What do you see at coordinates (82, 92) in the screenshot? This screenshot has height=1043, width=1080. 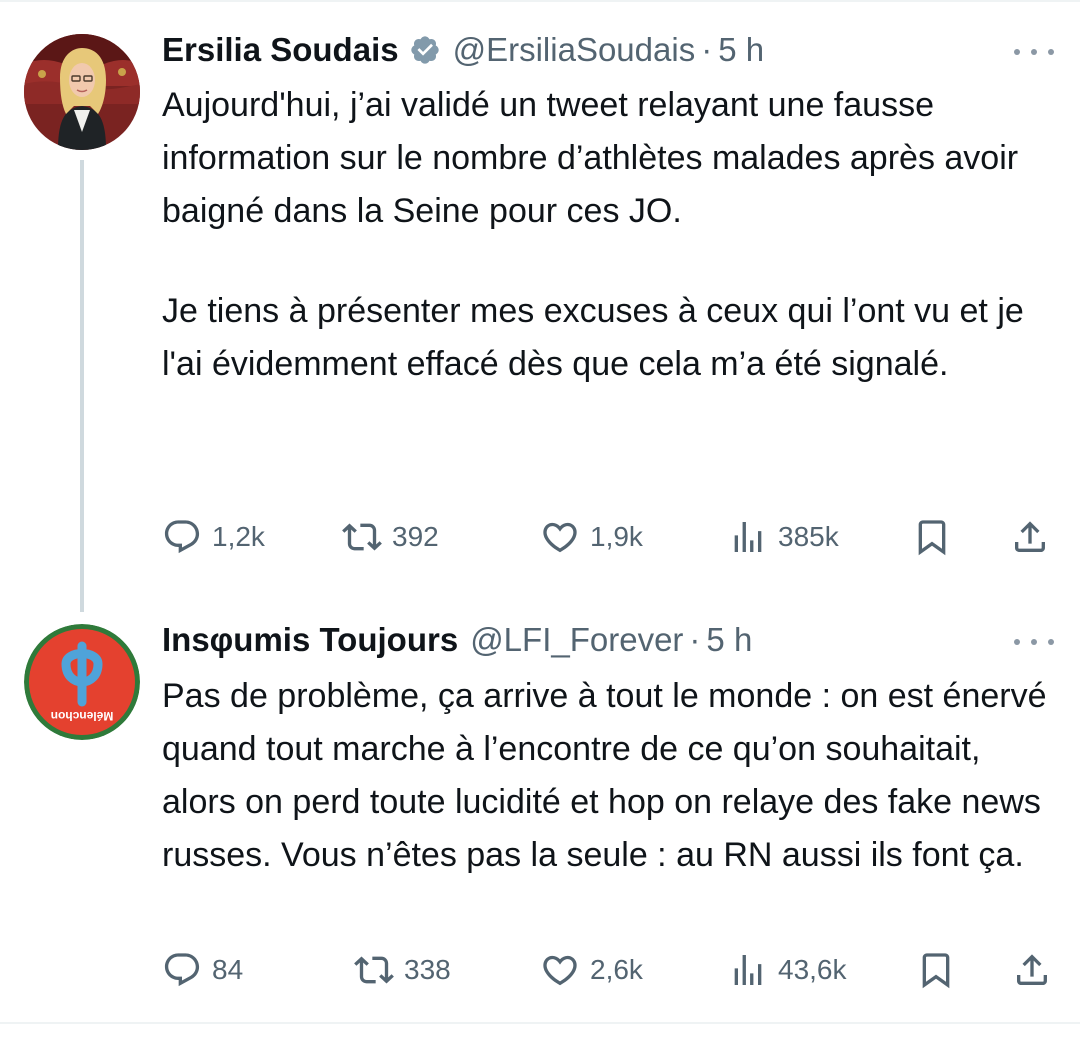 I see `avatar-ersilia` at bounding box center [82, 92].